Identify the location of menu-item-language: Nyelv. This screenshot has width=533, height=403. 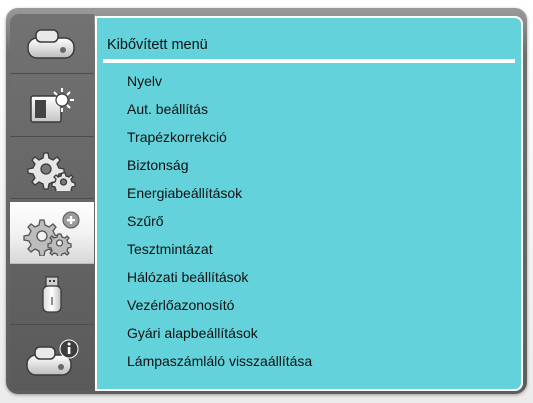
(144, 81).